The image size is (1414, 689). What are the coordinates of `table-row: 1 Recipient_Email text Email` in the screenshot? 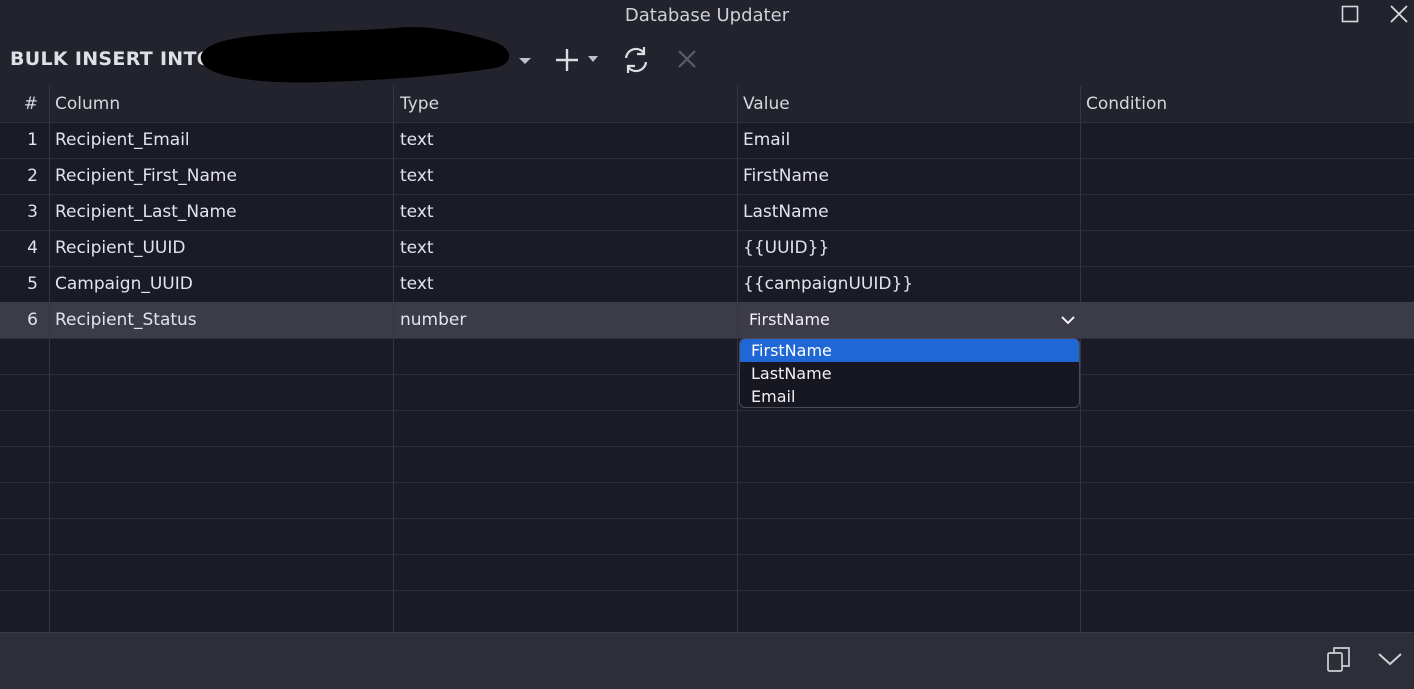 It's located at (707, 140).